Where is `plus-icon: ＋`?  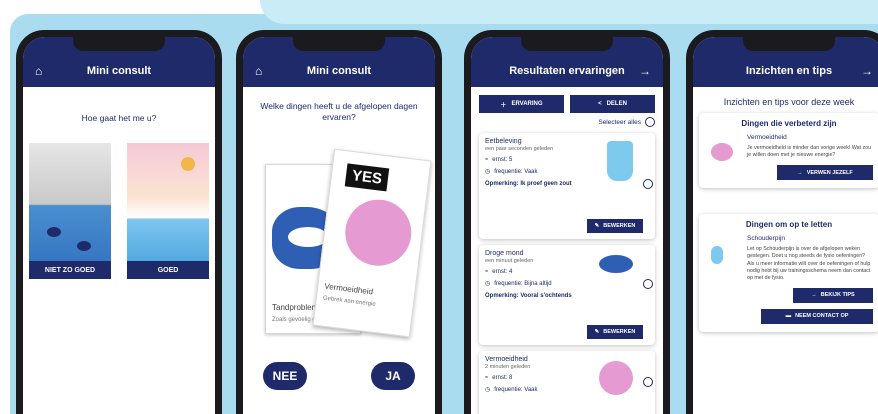
plus-icon: ＋ is located at coordinates (503, 105).